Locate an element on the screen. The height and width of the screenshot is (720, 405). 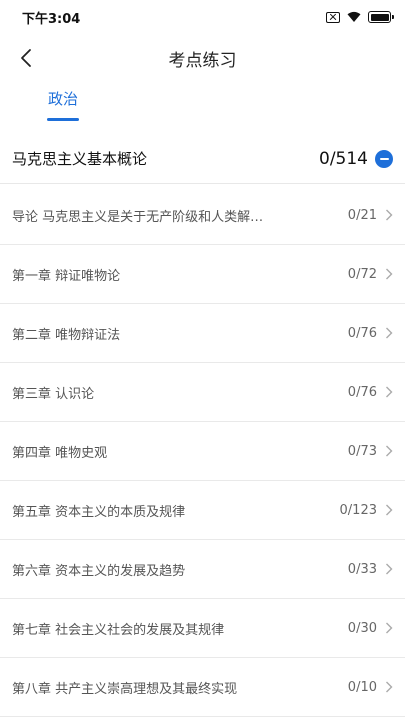
chapter-row: 第四章 唯物史观 0/73 is located at coordinates (202, 451).